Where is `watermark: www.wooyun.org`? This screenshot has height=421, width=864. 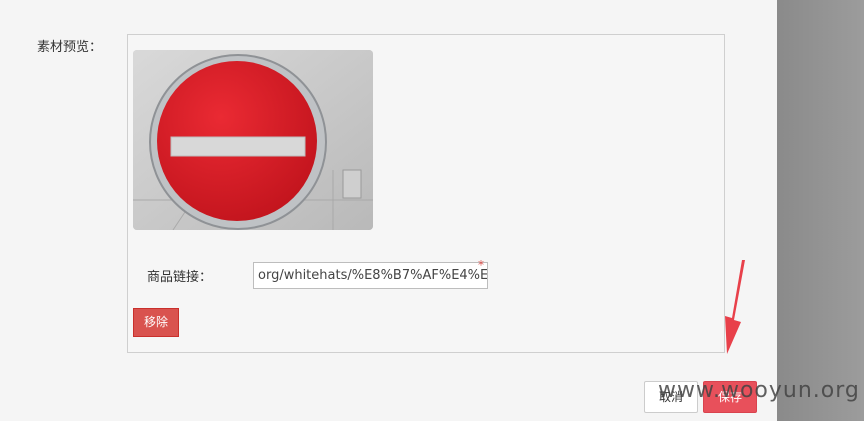 watermark: www.wooyun.org is located at coordinates (759, 390).